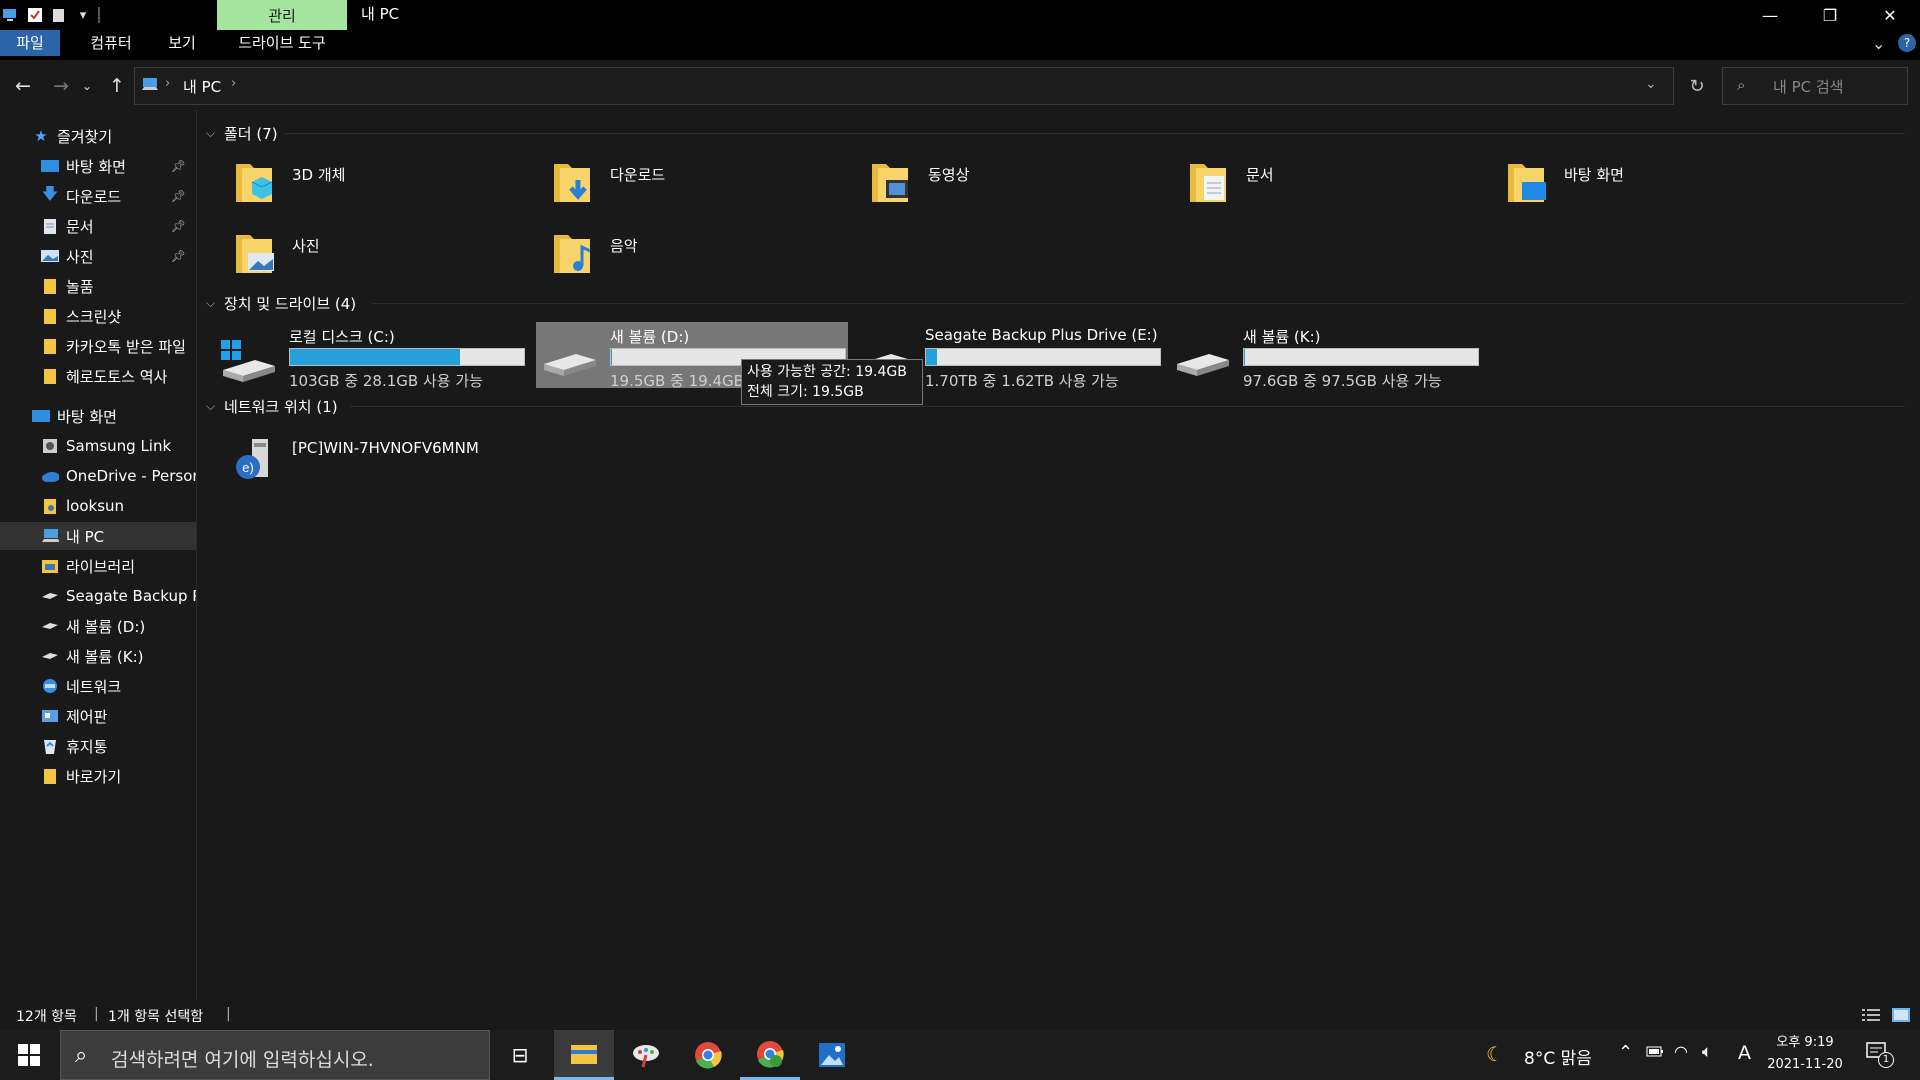  I want to click on drive-tile-c: 로컬 디스크 (C:) 103GB 중 28.1GB 사용 가능, so click(371, 356).